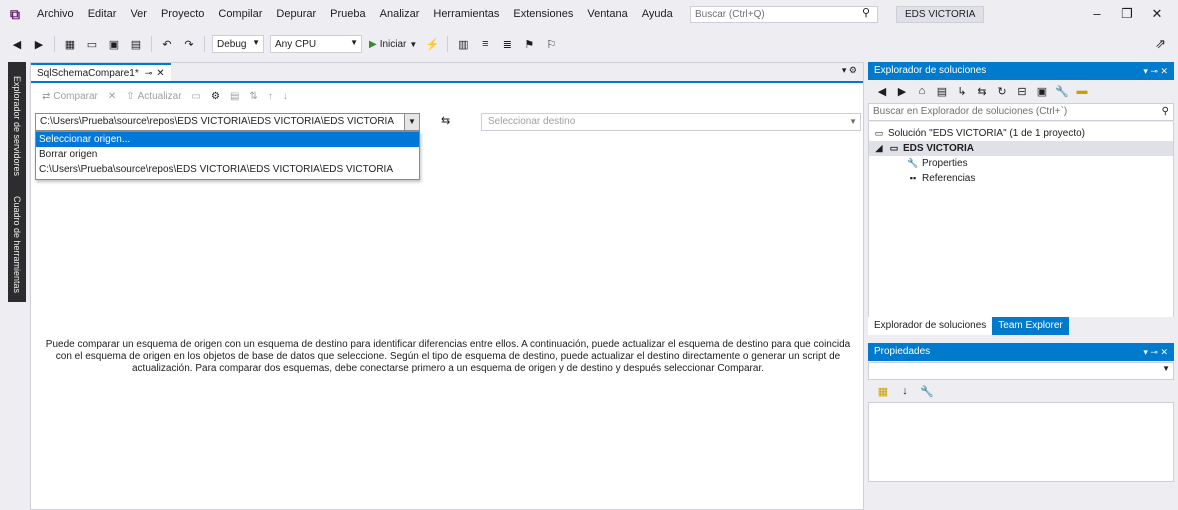  I want to click on home-icon: ⌂, so click(922, 91).